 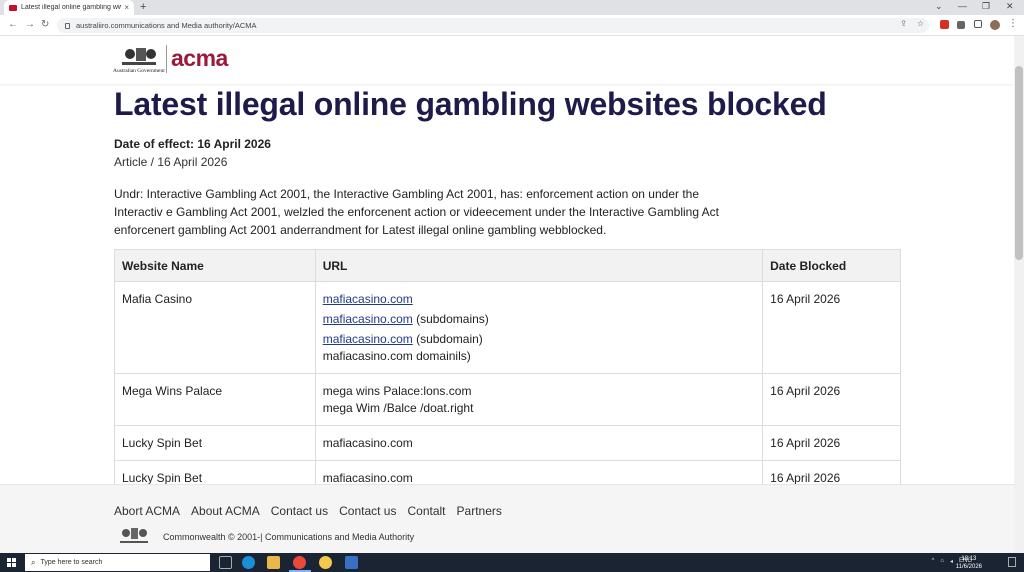 I want to click on puzzle-icon, so click(x=961, y=25).